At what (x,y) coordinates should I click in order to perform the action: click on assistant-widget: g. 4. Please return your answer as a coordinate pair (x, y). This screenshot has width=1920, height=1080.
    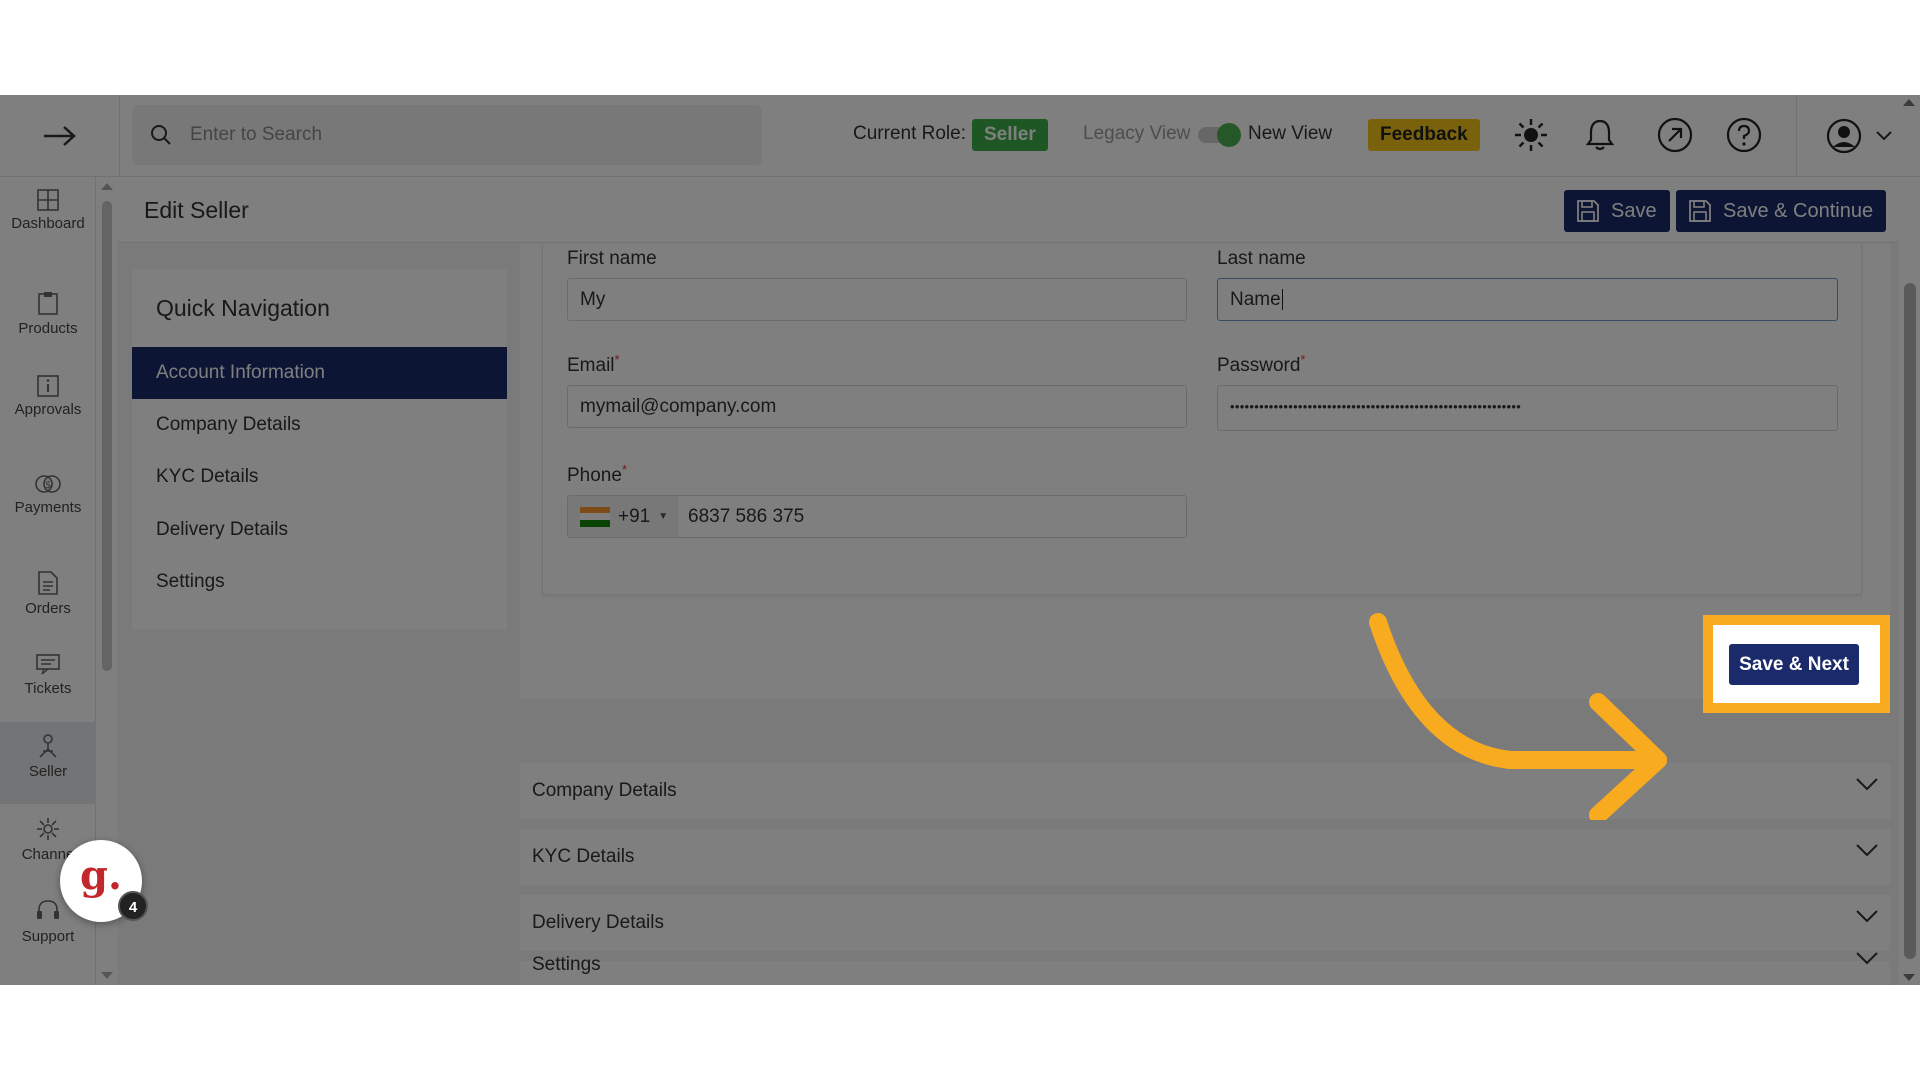
    Looking at the image, I should click on (104, 881).